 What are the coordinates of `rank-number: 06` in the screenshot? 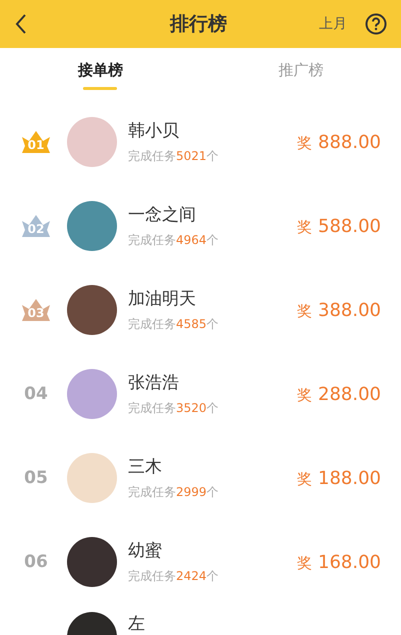 It's located at (36, 562).